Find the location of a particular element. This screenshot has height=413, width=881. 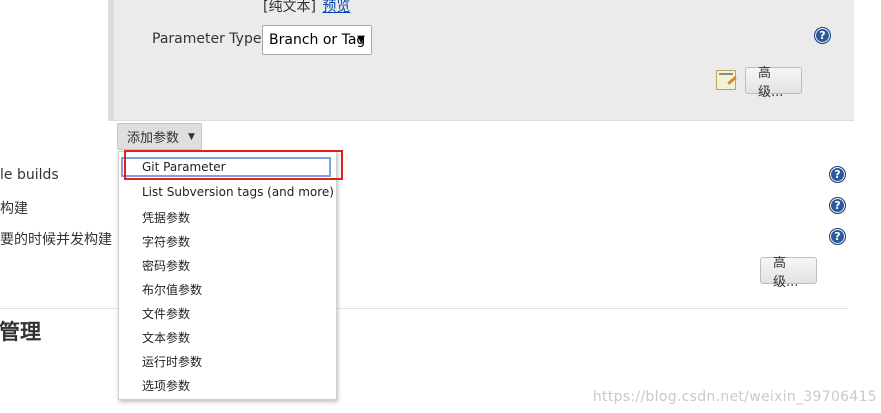

dropdown-caret-icon: ▼ is located at coordinates (191, 136).